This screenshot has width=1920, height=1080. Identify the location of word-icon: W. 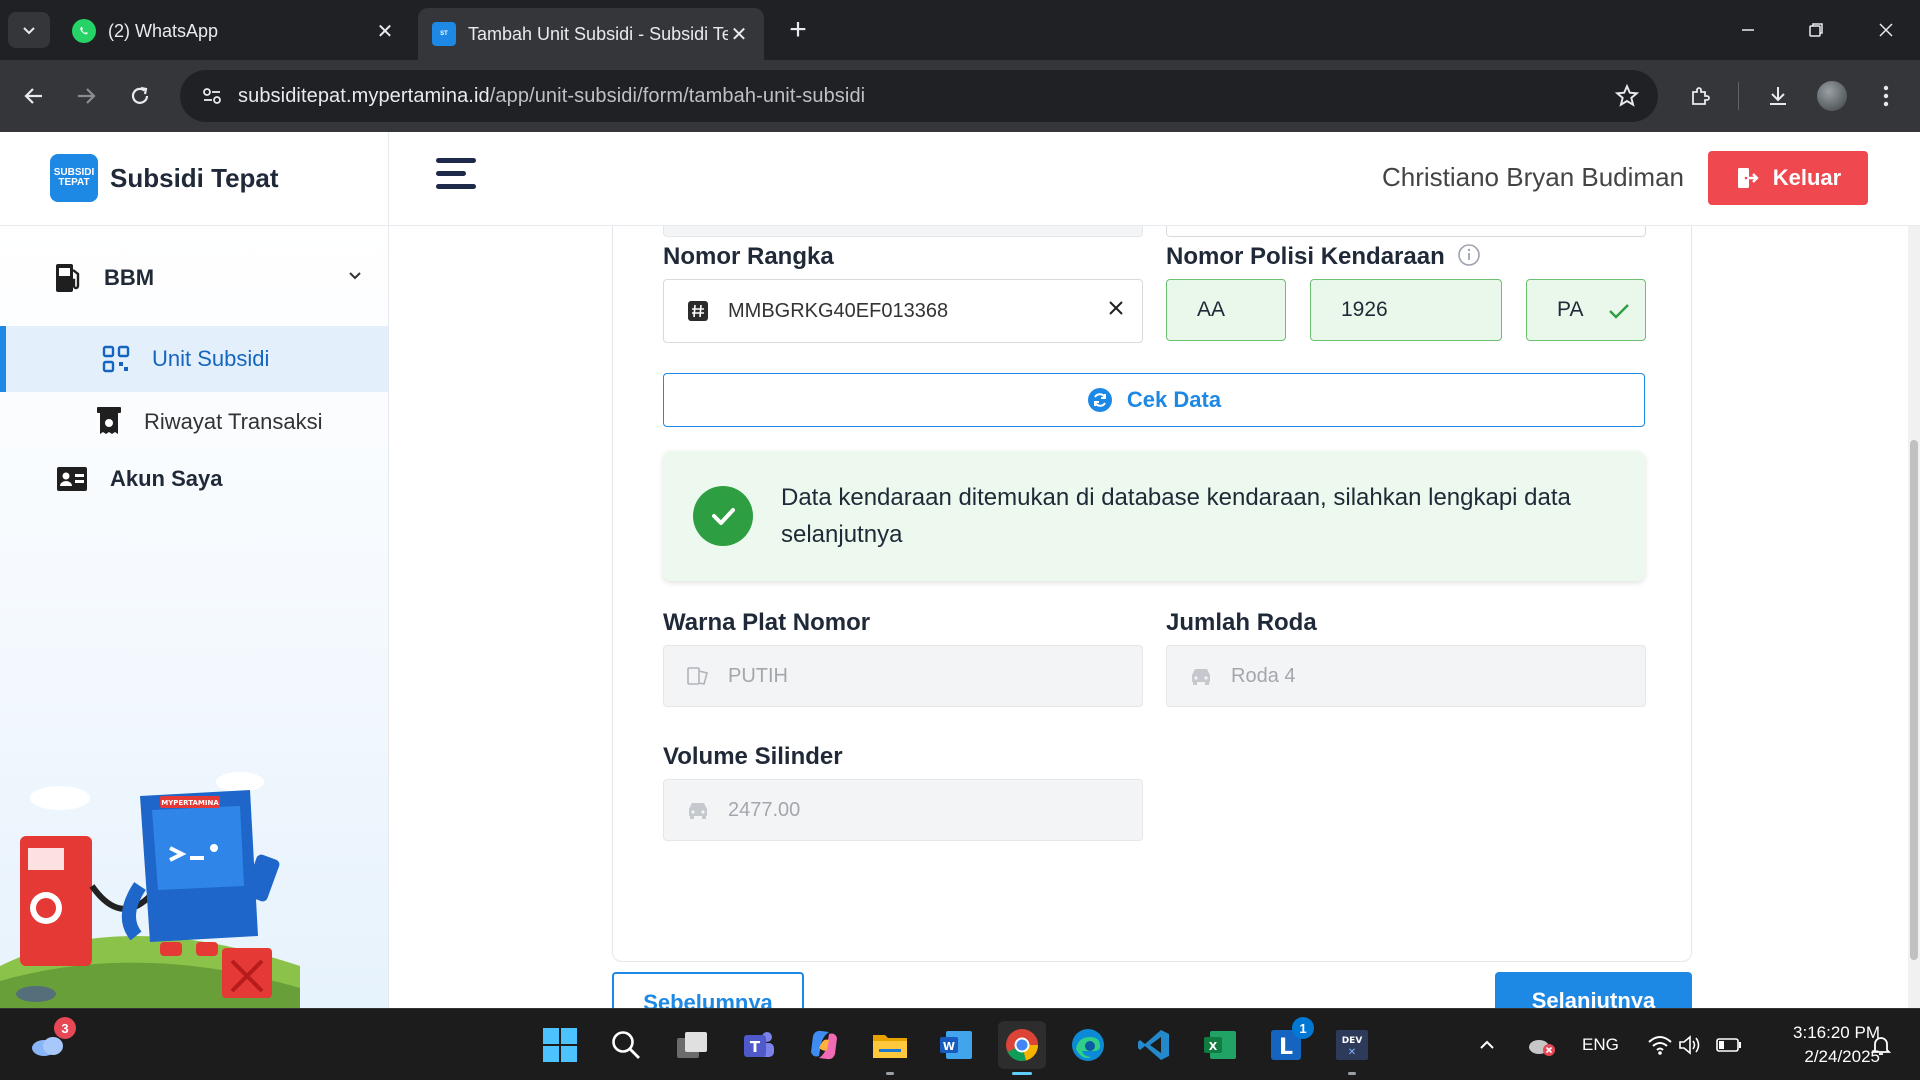
(956, 1045).